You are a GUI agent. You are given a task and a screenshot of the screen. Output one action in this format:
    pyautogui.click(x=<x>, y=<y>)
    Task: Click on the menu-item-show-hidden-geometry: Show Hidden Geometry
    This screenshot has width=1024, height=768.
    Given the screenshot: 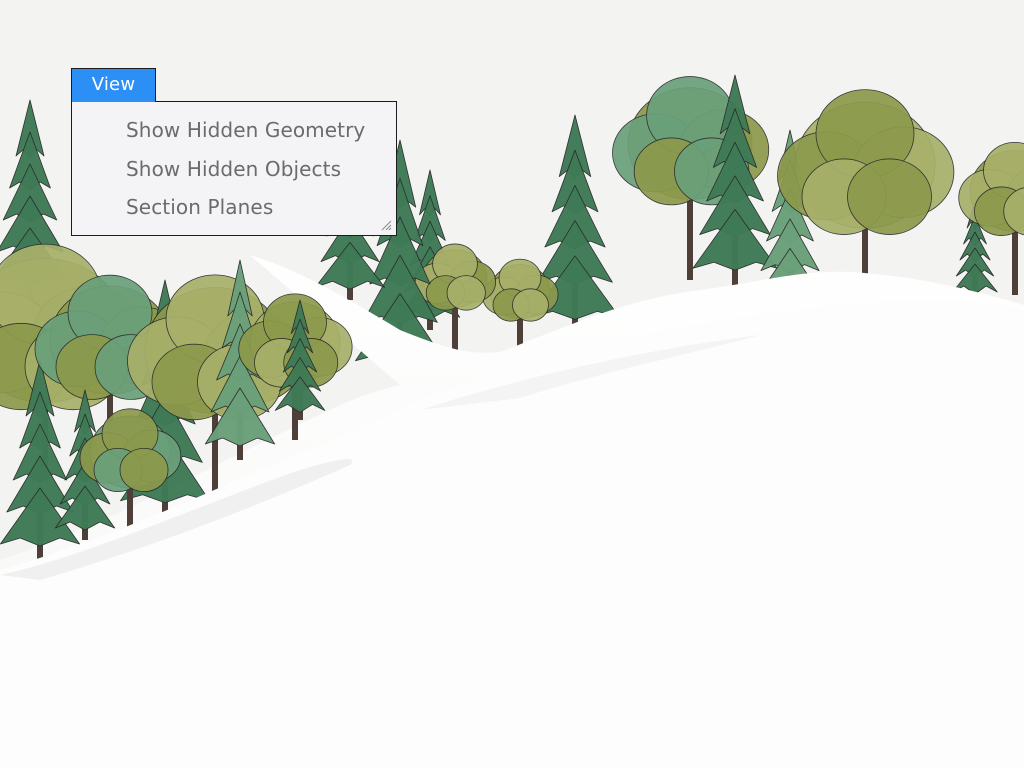 What is the action you would take?
    pyautogui.click(x=245, y=130)
    